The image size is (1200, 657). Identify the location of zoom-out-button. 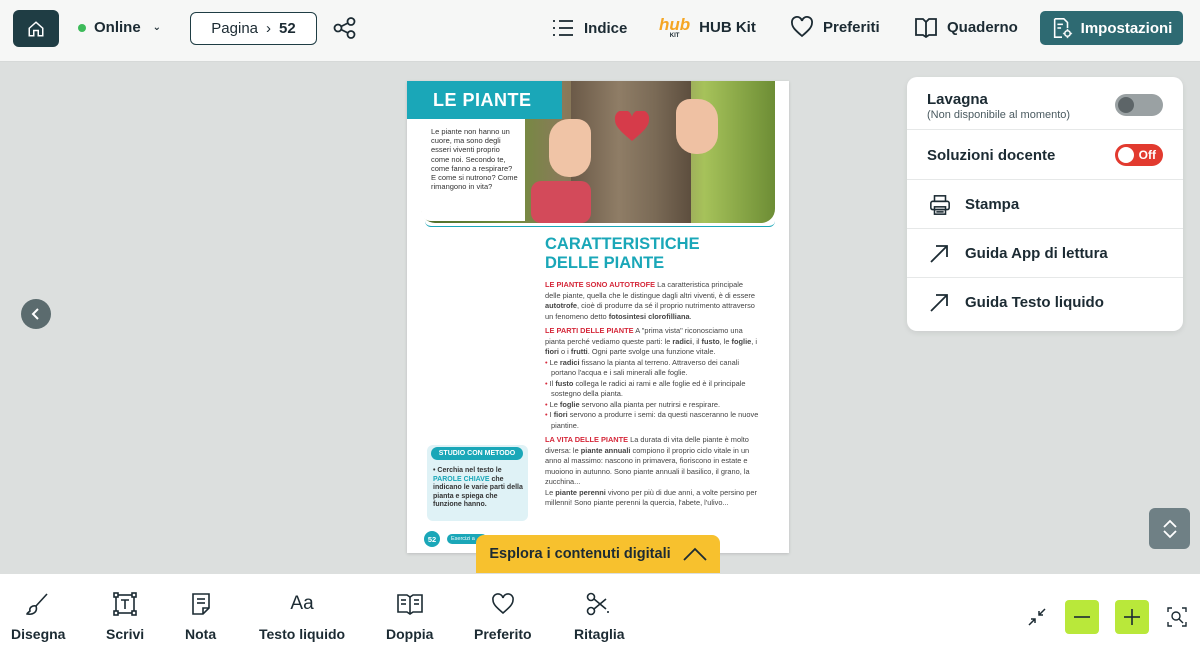
(1082, 617).